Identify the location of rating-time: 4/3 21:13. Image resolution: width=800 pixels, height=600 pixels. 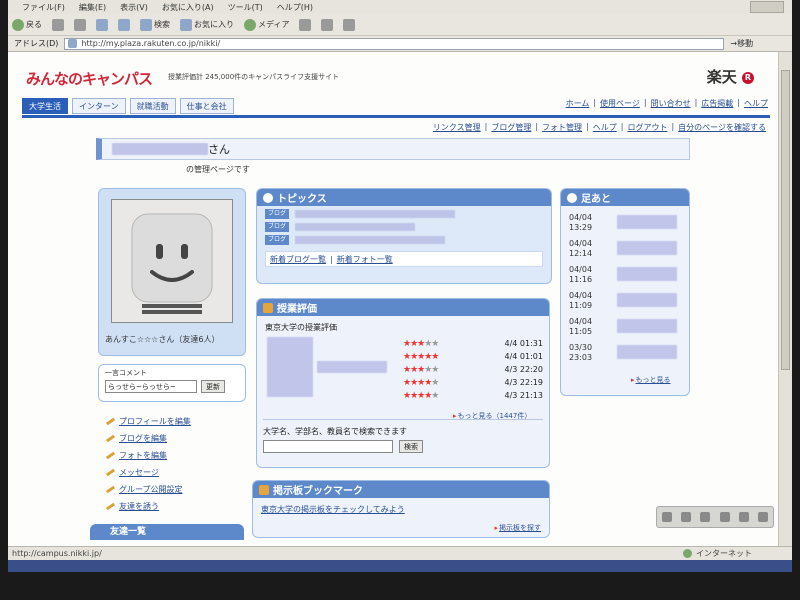
(523, 395).